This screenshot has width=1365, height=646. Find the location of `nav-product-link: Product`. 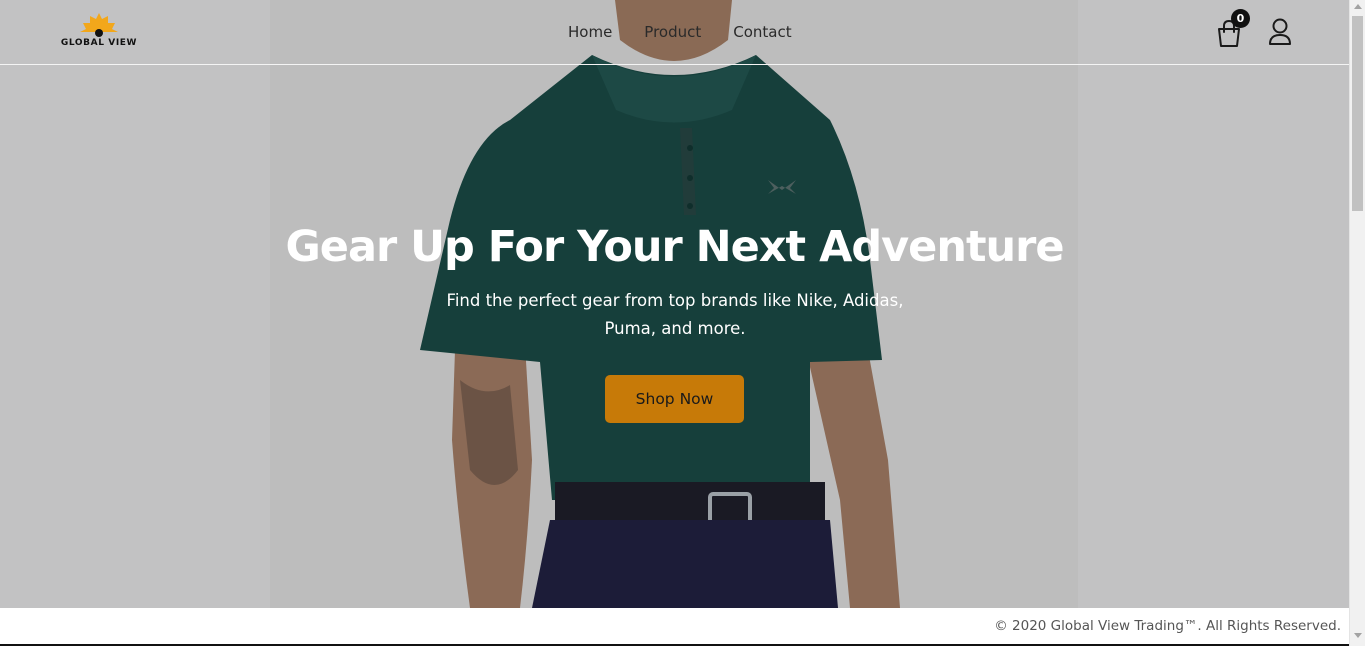

nav-product-link: Product is located at coordinates (672, 32).